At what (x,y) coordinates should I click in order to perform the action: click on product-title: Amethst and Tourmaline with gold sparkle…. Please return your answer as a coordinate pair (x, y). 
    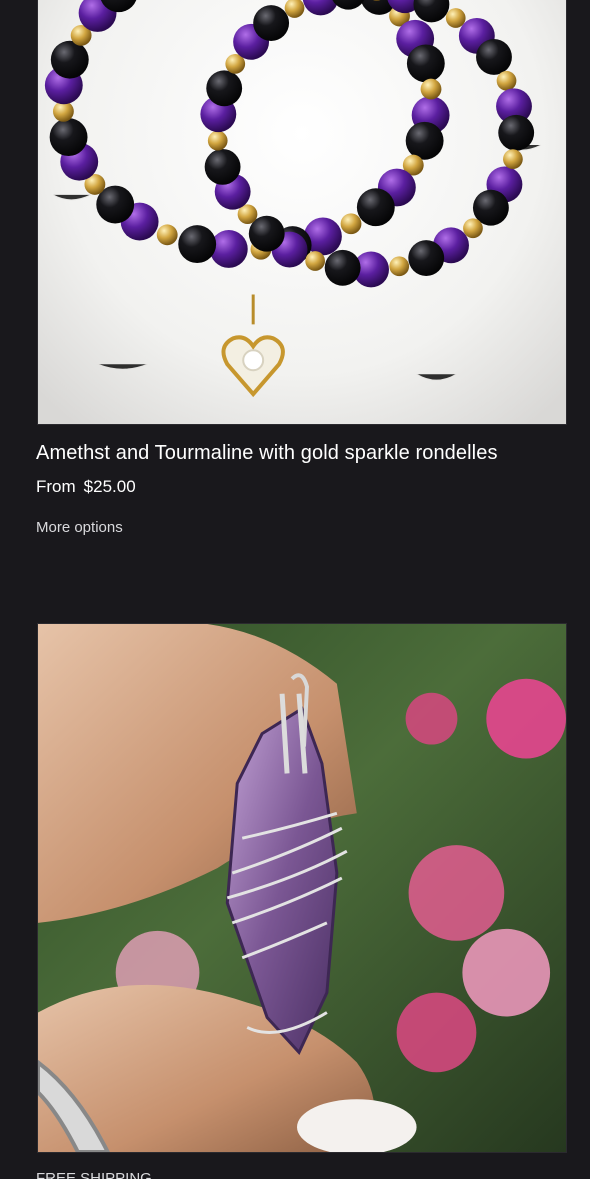
    Looking at the image, I should click on (267, 453).